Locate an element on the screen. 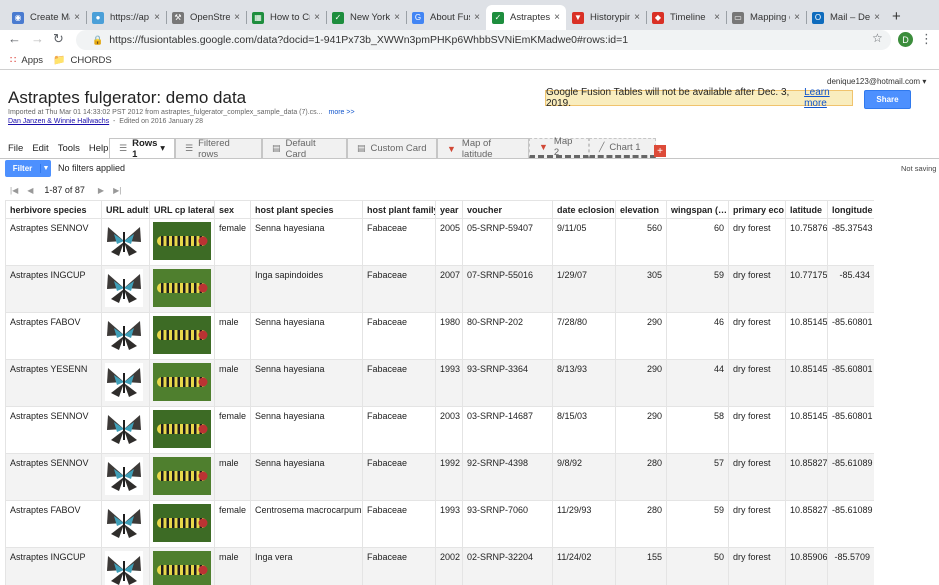 This screenshot has width=939, height=585. first-page-icon: |◀ is located at coordinates (14, 190).